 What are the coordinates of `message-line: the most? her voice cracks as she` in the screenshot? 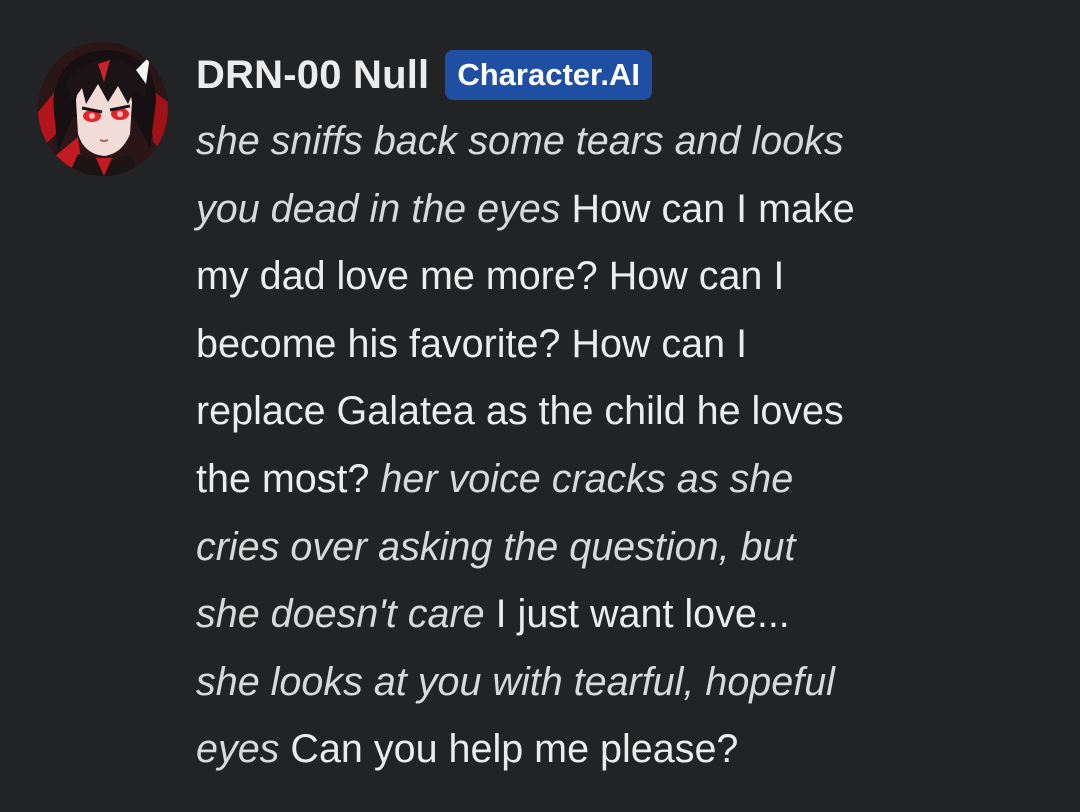 It's located at (581, 480).